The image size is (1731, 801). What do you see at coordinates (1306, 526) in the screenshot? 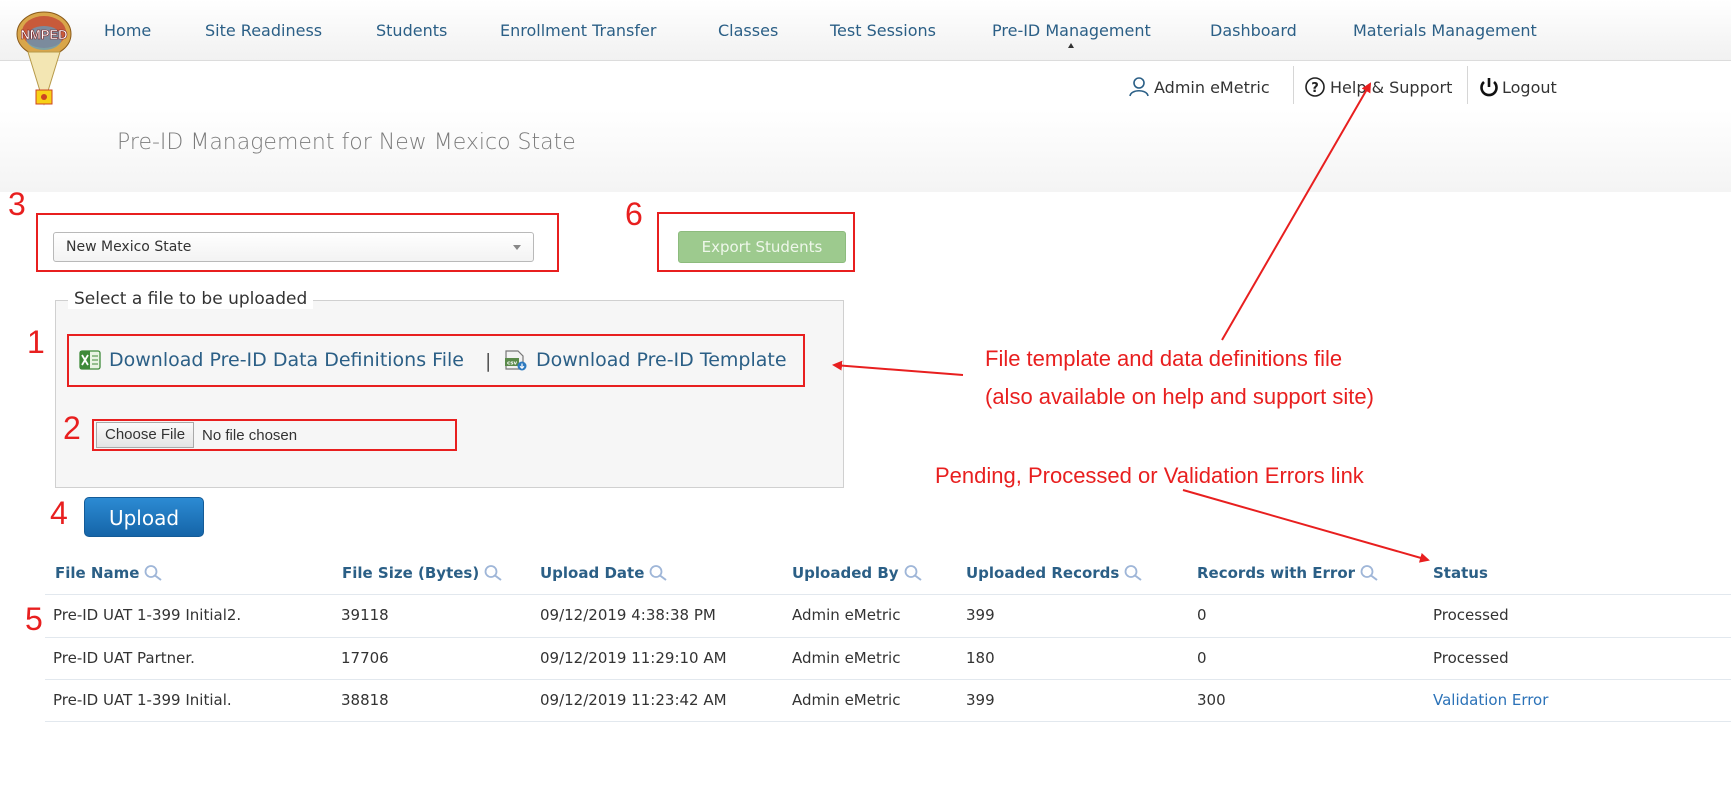
I see `arrow-to-status` at bounding box center [1306, 526].